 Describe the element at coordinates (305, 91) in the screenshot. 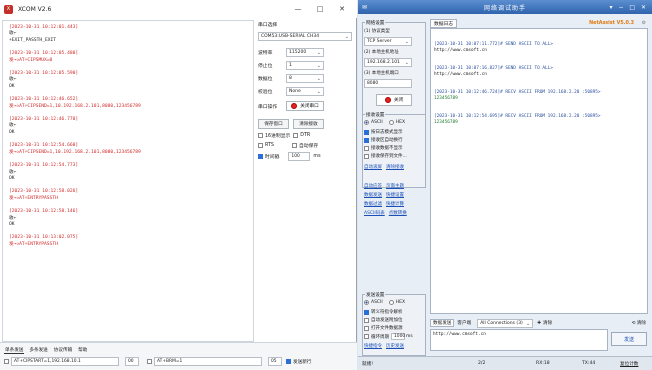

I see `parity-select: None ⌄` at that location.